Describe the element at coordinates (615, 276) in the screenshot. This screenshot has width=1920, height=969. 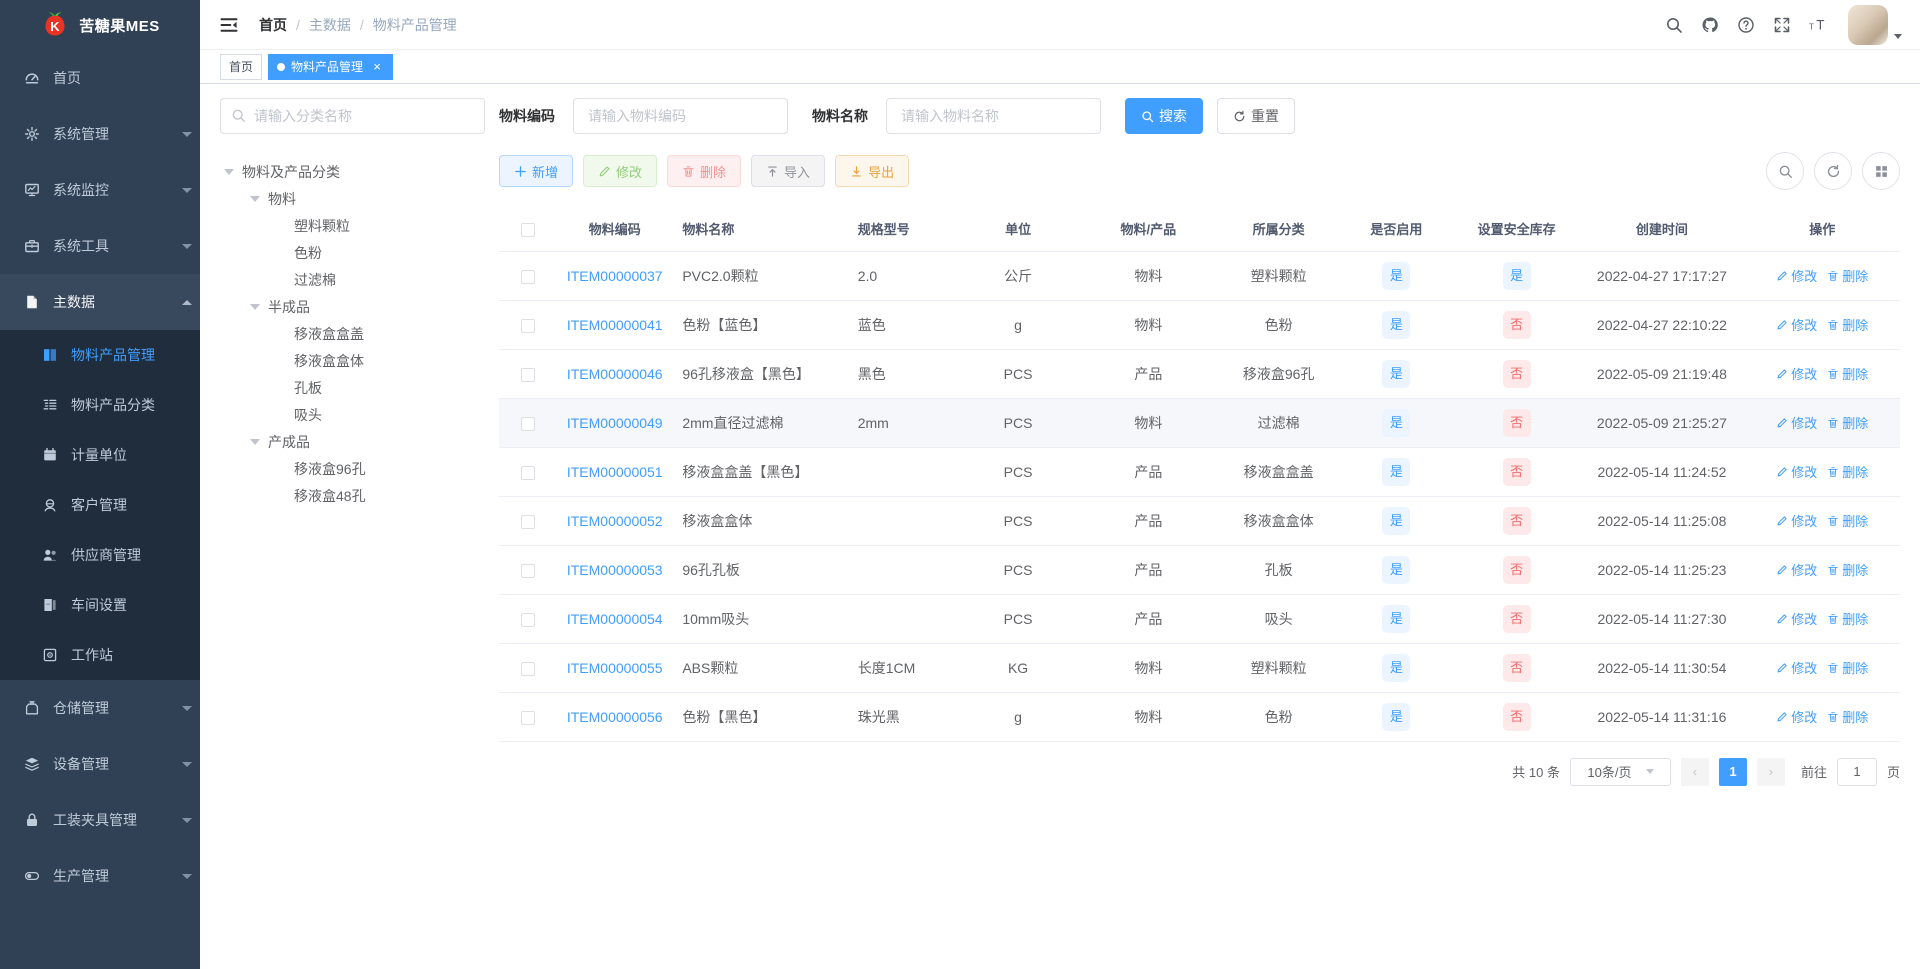
I see `material-code-link: ITEM00000037` at that location.